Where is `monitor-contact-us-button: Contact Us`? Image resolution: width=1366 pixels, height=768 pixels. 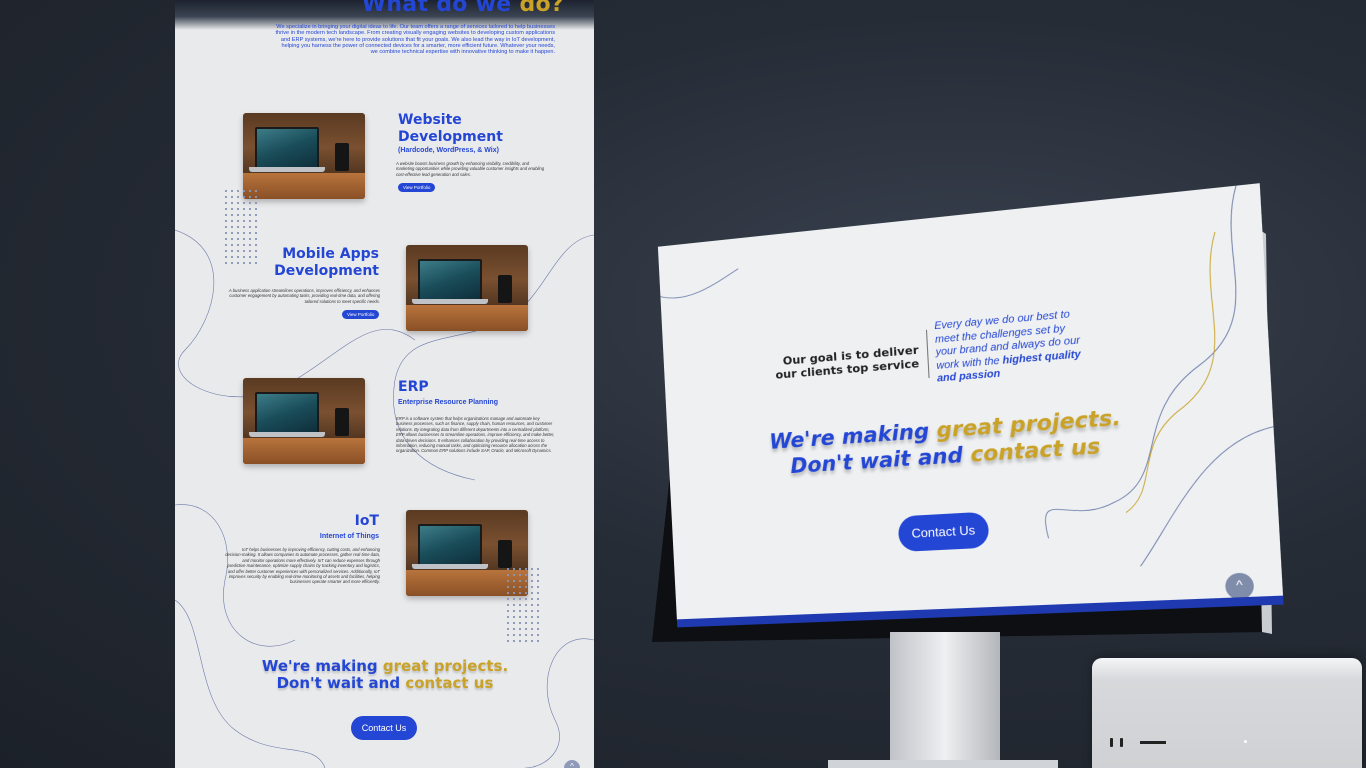
monitor-contact-us-button: Contact Us is located at coordinates (943, 532).